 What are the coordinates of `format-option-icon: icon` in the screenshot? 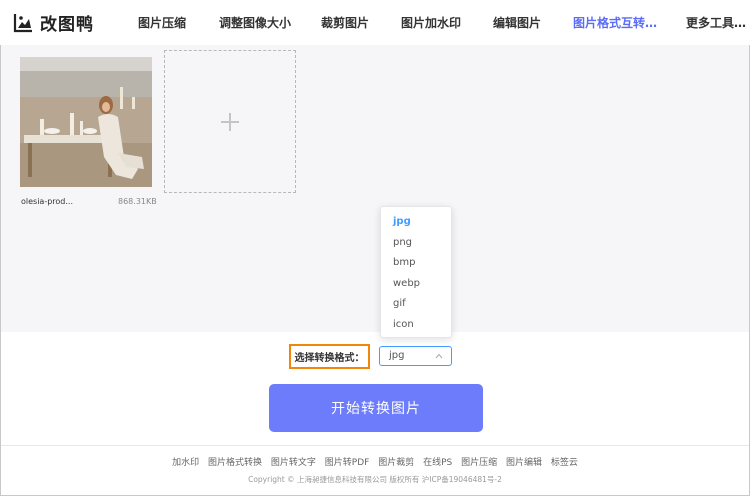 It's located at (416, 325).